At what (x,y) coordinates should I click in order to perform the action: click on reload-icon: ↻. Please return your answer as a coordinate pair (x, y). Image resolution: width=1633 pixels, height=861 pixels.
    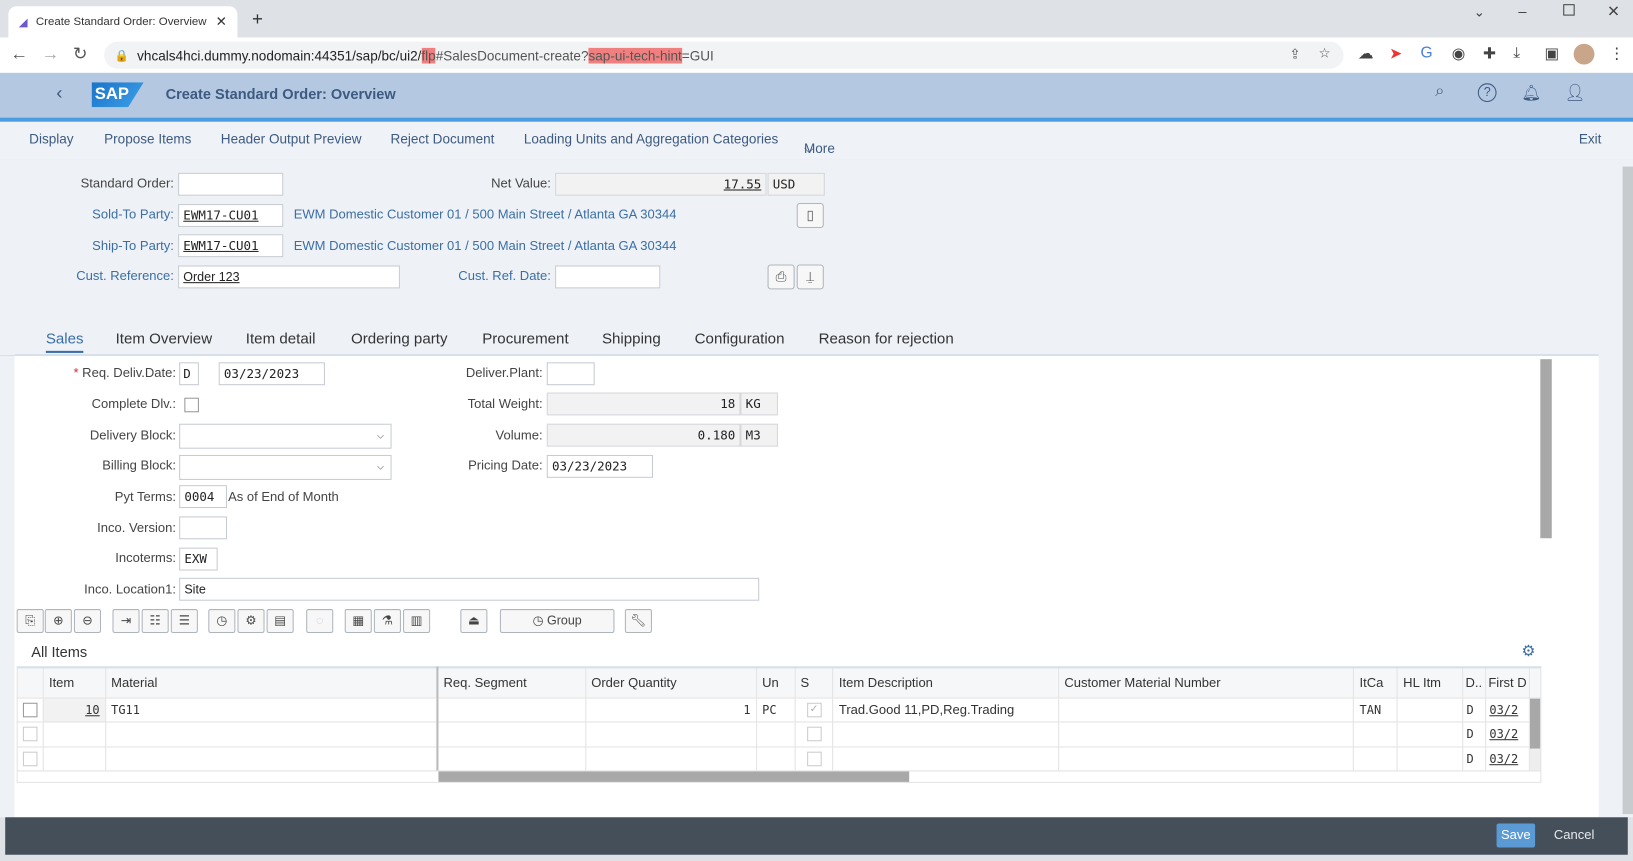
    Looking at the image, I should click on (80, 54).